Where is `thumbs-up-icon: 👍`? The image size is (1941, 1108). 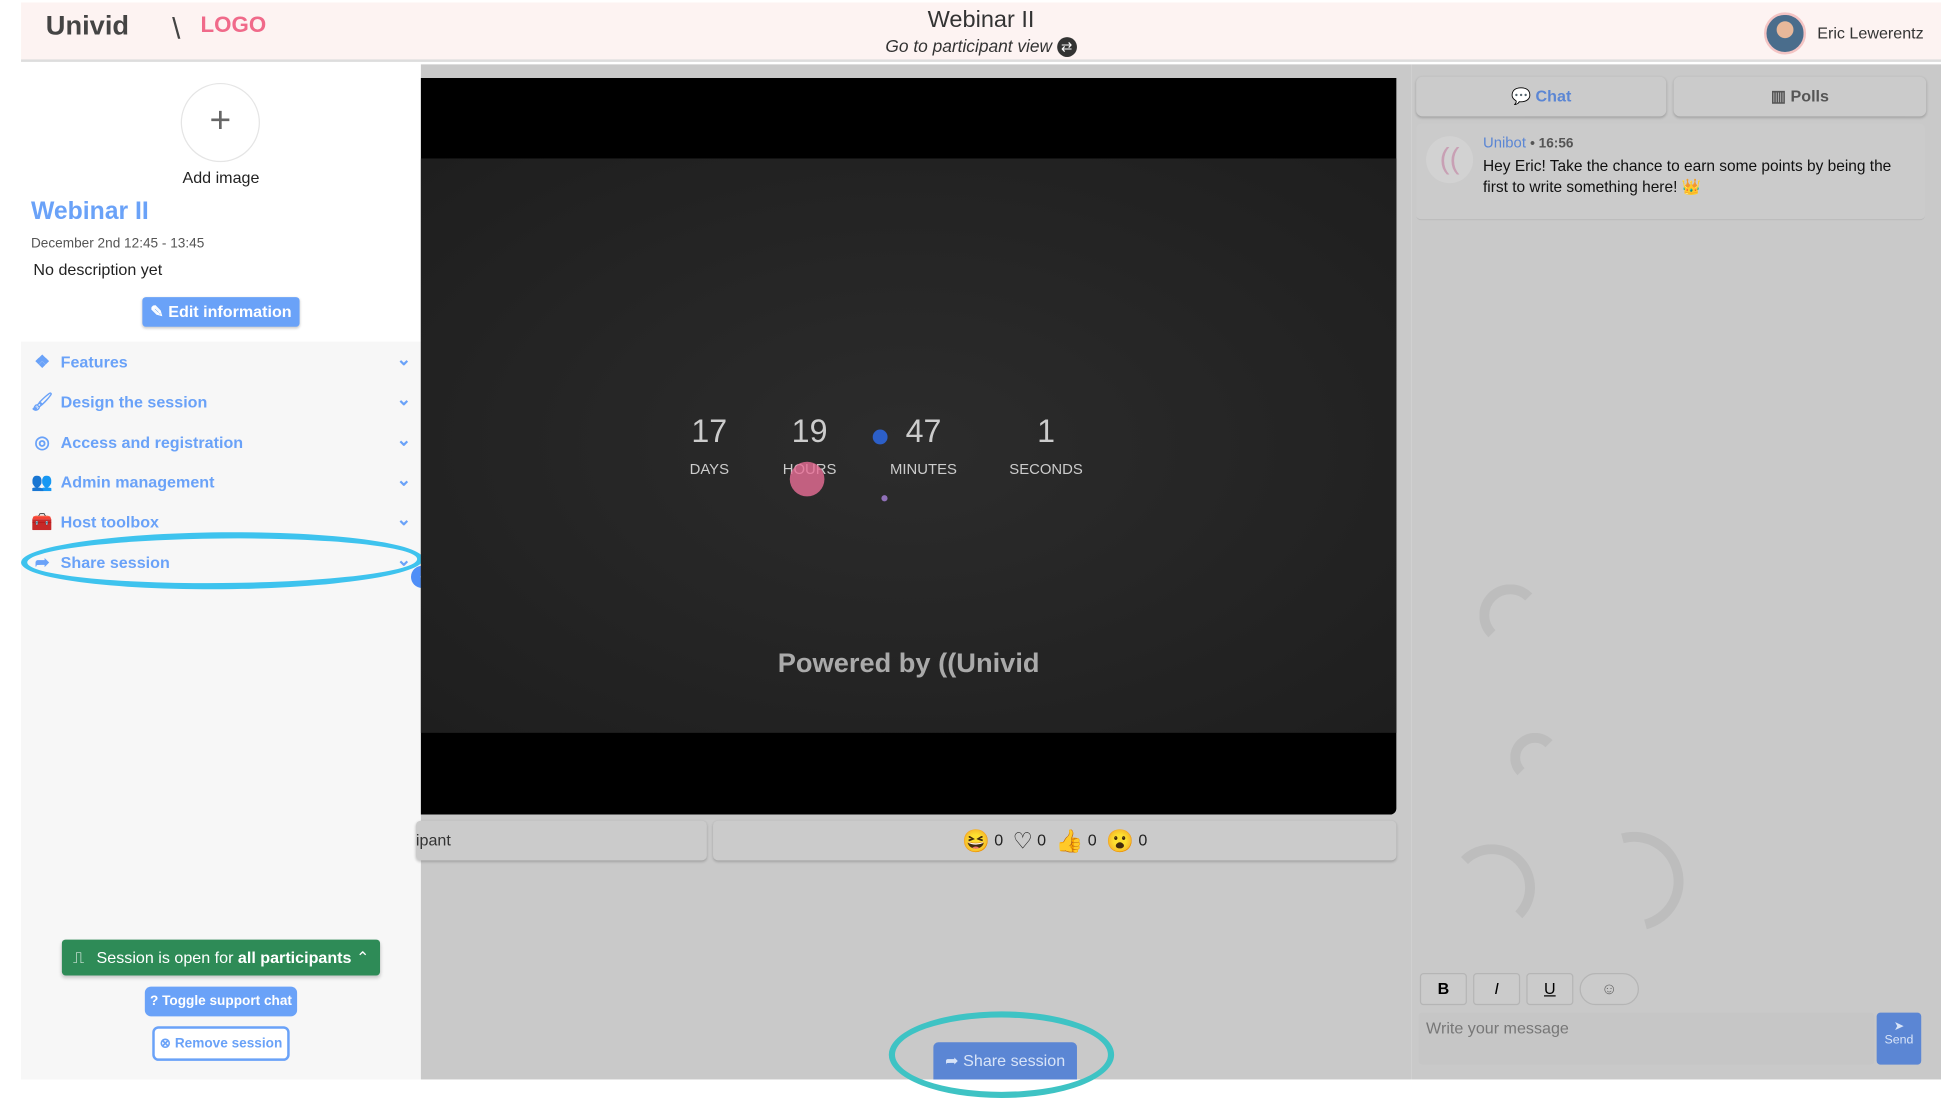 thumbs-up-icon: 👍 is located at coordinates (1069, 841).